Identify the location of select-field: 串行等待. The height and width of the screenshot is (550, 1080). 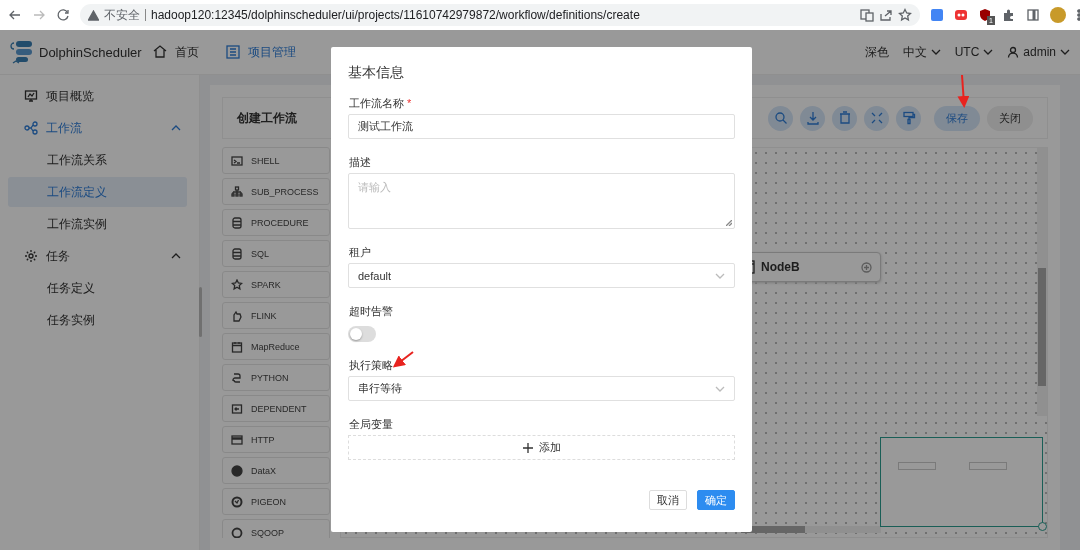
(541, 388).